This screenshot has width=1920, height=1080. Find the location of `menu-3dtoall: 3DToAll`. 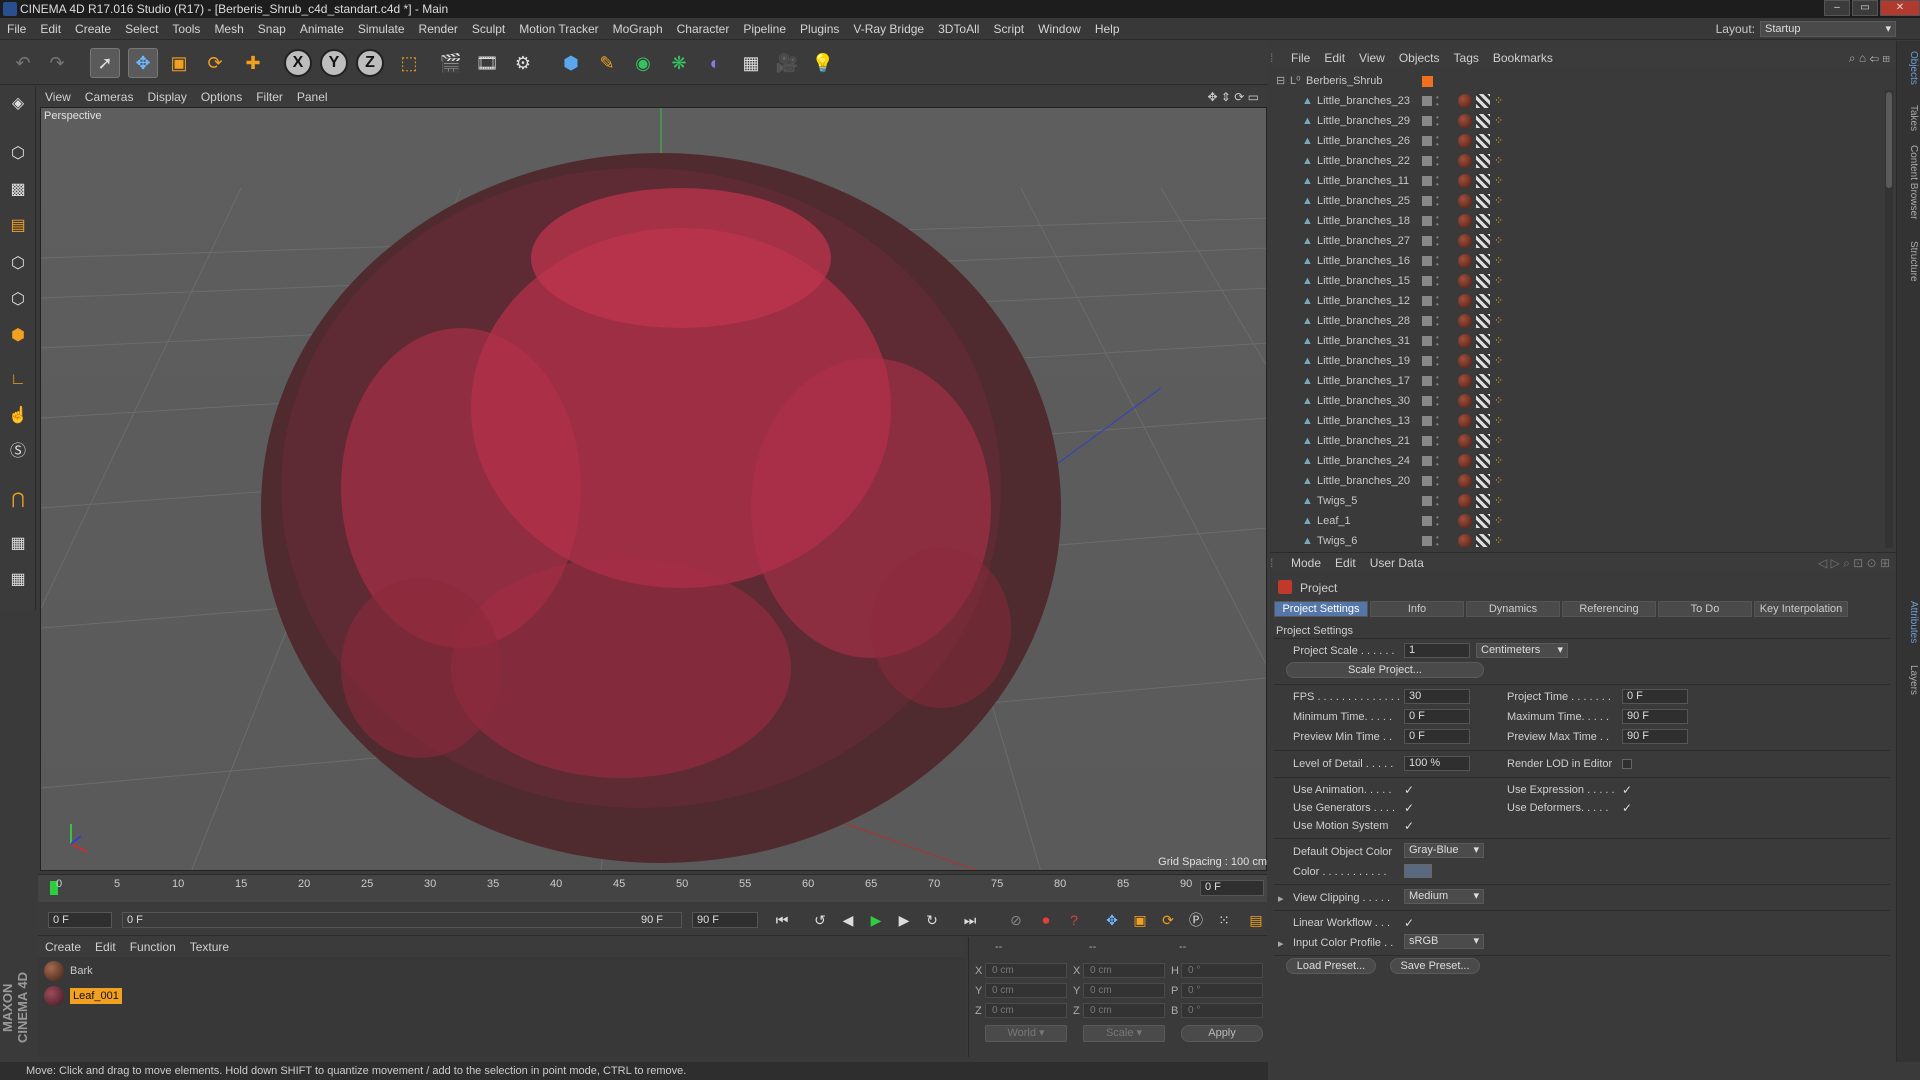

menu-3dtoall: 3DToAll is located at coordinates (958, 29).